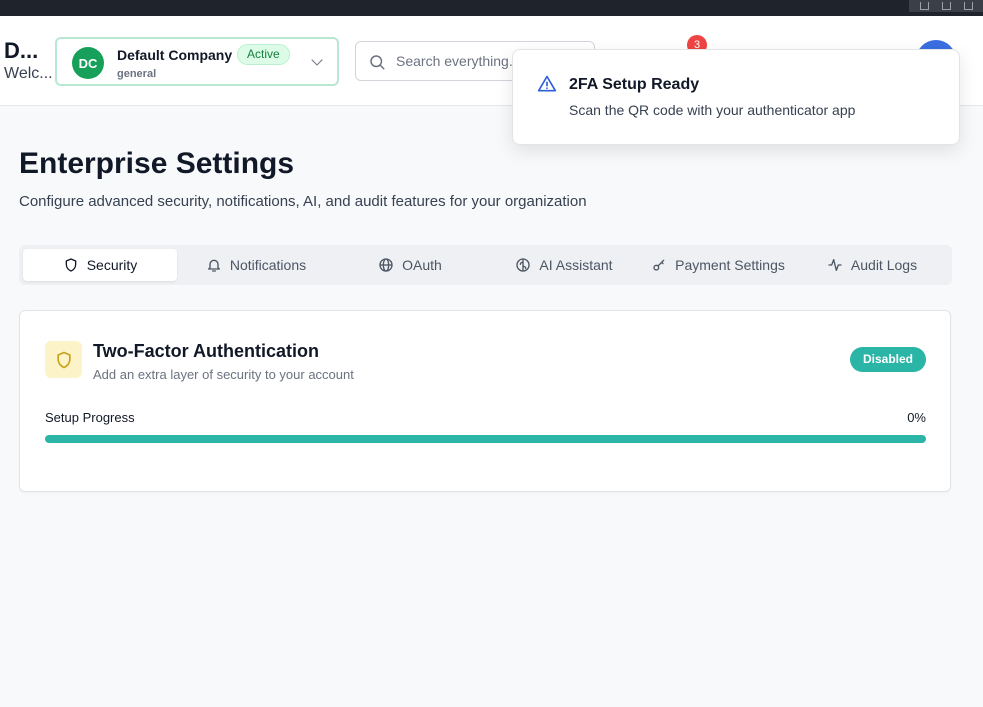 The image size is (983, 707). I want to click on toast-title: 2FA Setup Ready, so click(634, 84).